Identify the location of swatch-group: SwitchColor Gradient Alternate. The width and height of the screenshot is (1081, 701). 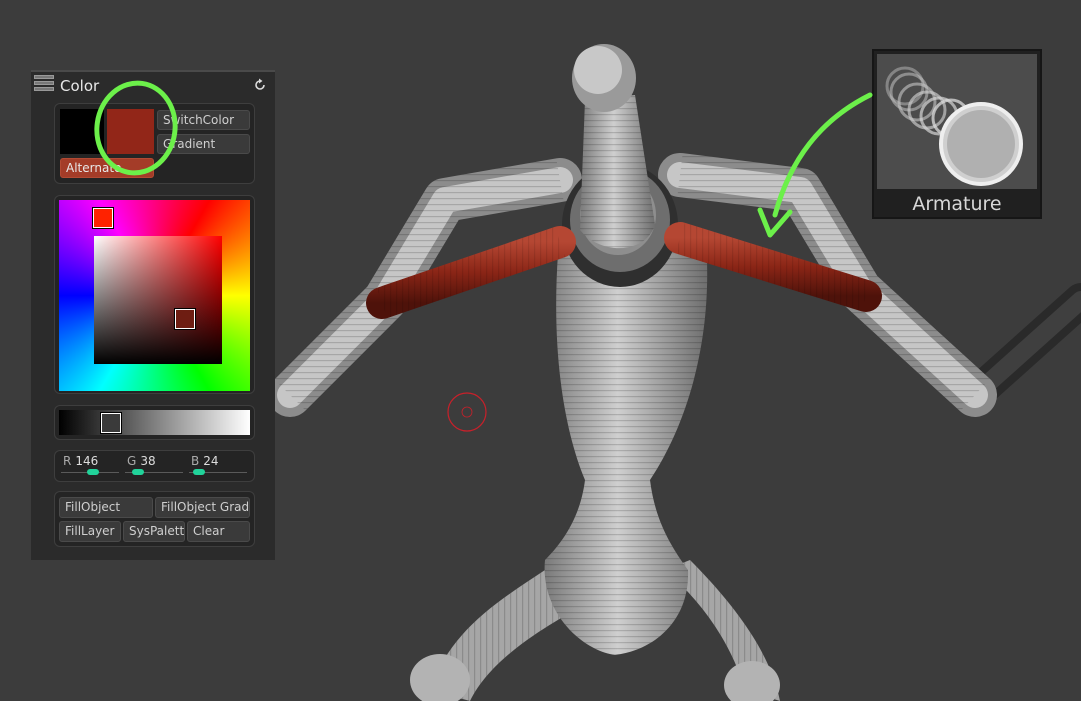
(154, 143).